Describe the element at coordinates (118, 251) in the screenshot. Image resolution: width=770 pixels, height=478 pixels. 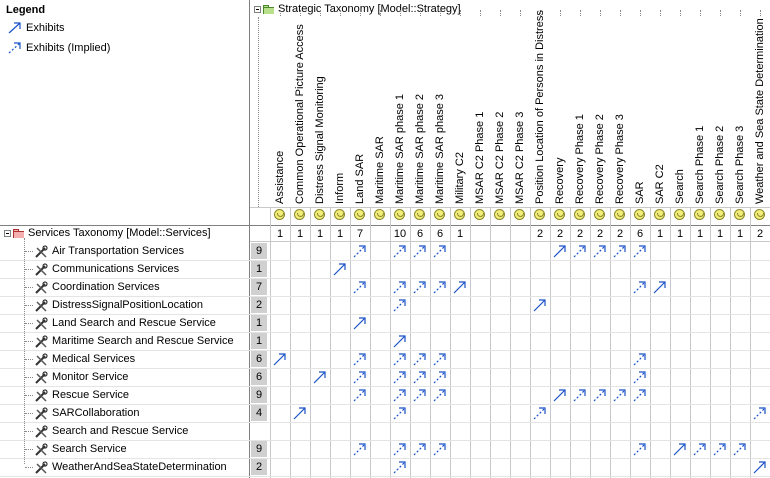
I see `row-label: Air Transportation Services` at that location.